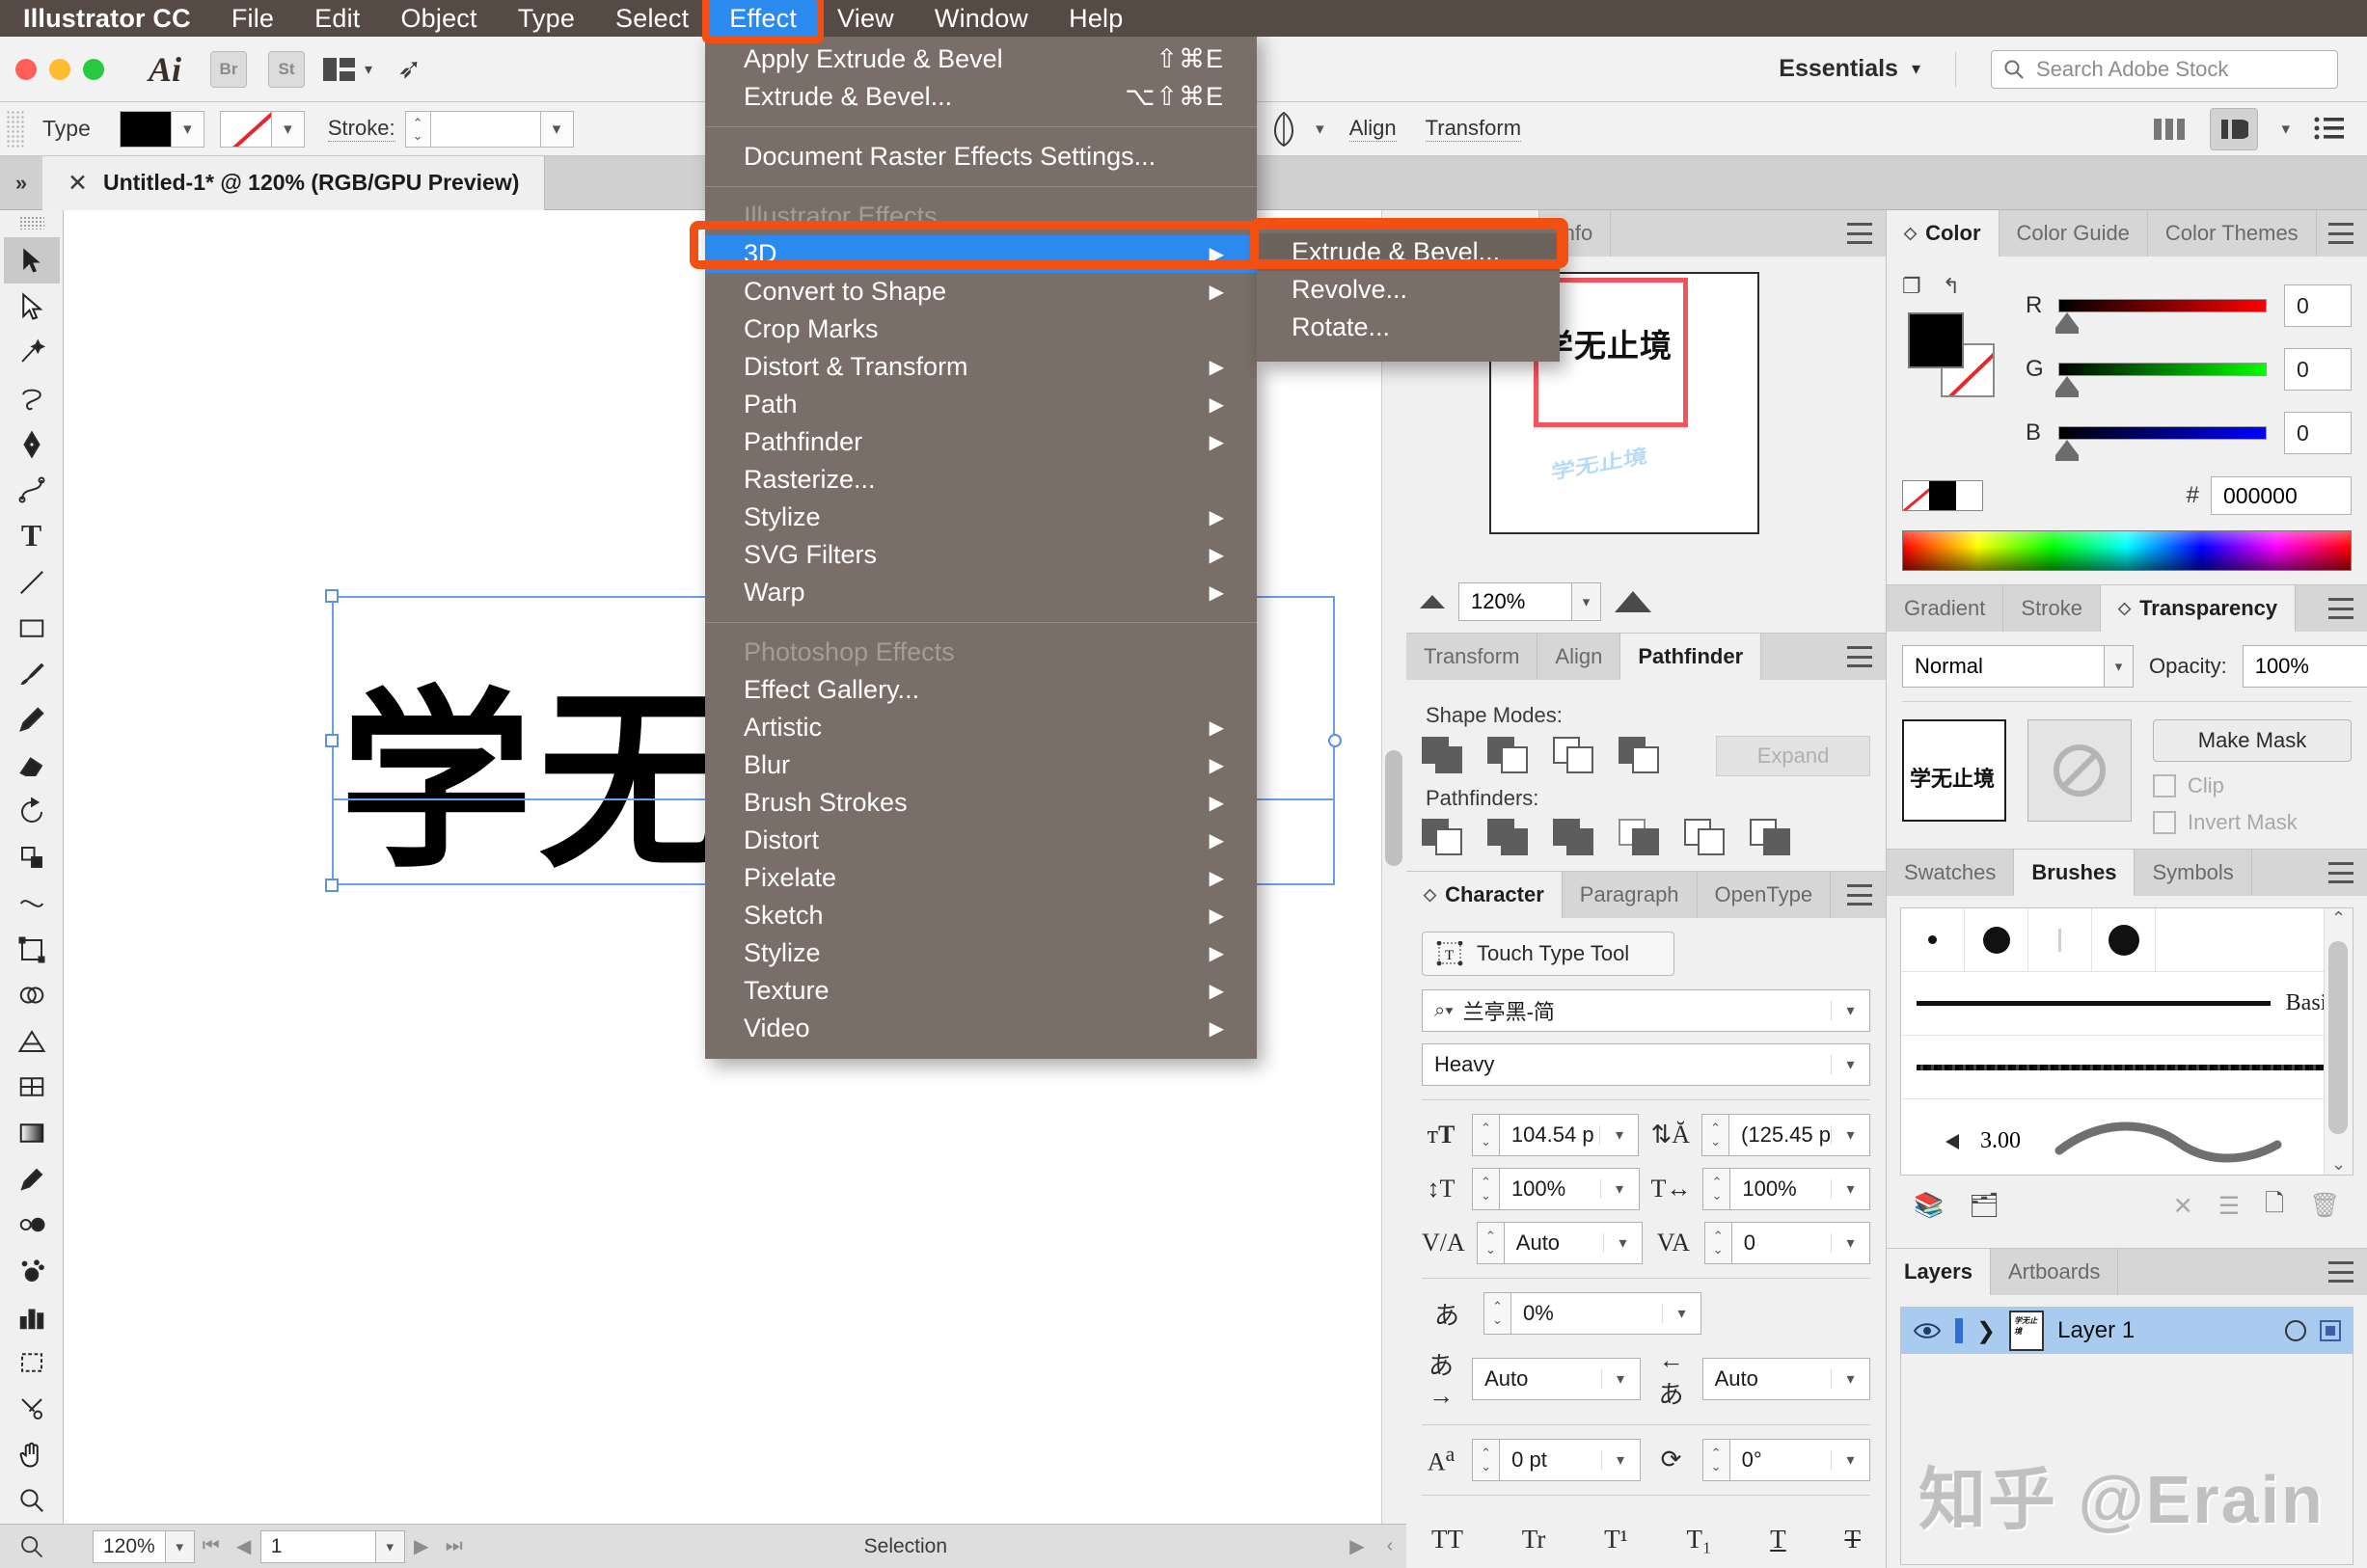 Image resolution: width=2367 pixels, height=1568 pixels. I want to click on font-size-stepper: ⌃ ⌄, so click(1485, 1135).